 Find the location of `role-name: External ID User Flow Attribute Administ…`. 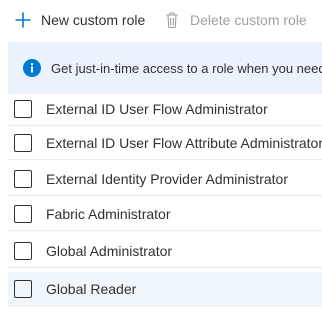

role-name: External ID User Flow Attribute Administ… is located at coordinates (184, 142).